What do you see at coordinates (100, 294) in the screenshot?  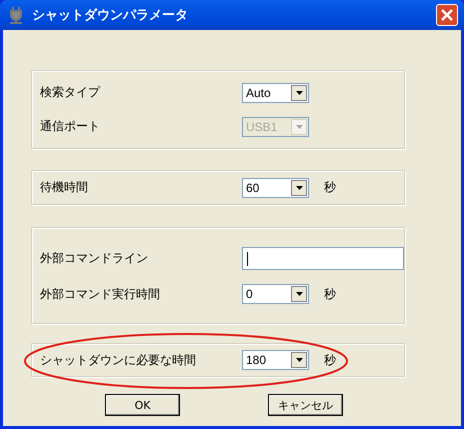 I see `field-label: 外部コマンド実行時間` at bounding box center [100, 294].